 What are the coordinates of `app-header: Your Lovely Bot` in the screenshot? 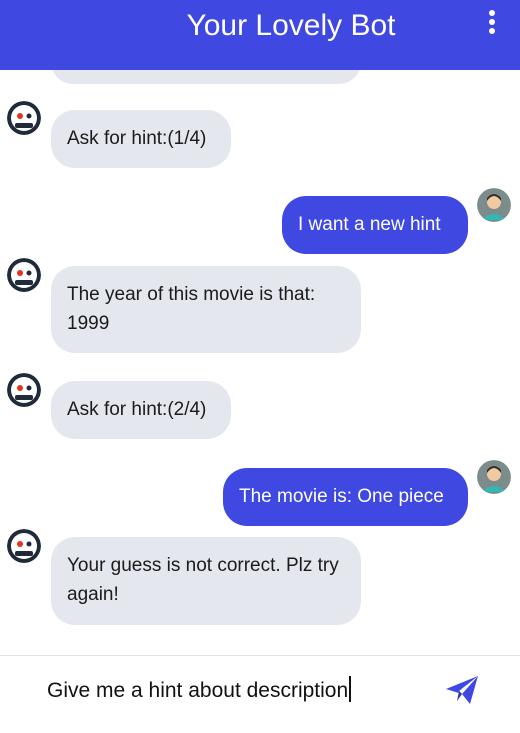 It's located at (260, 35).